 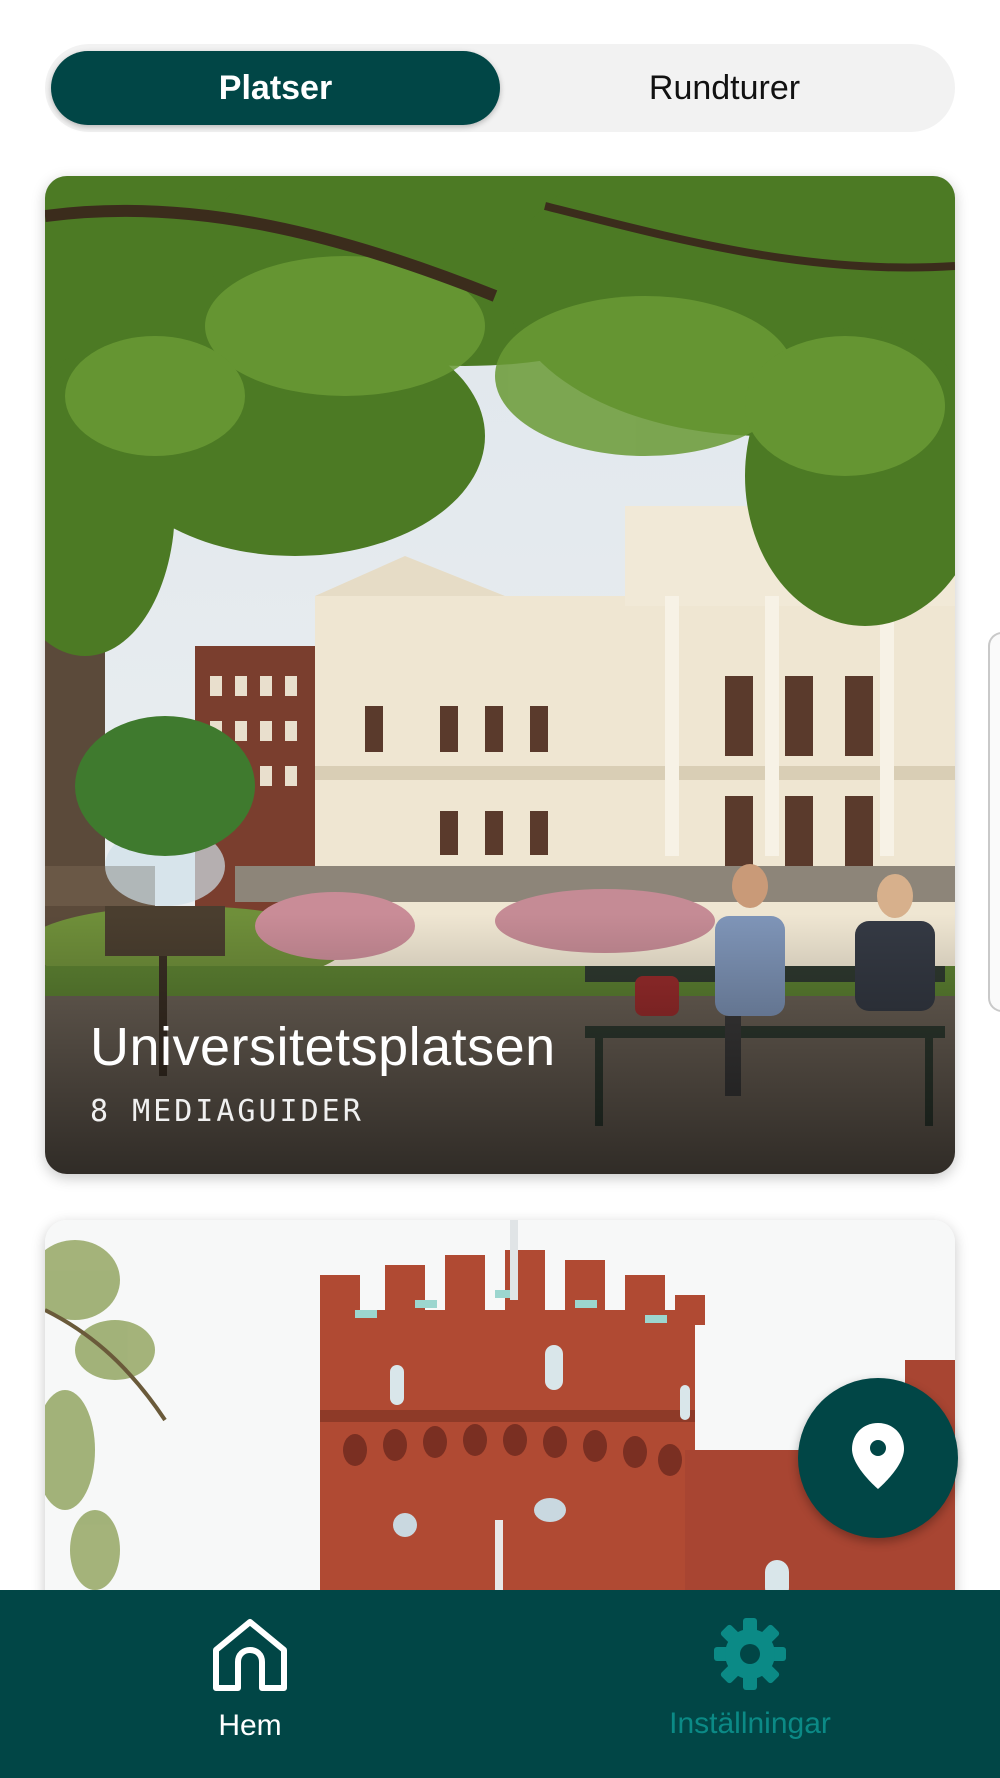 I want to click on segmented-control: Platser Rundturer, so click(x=500, y=88).